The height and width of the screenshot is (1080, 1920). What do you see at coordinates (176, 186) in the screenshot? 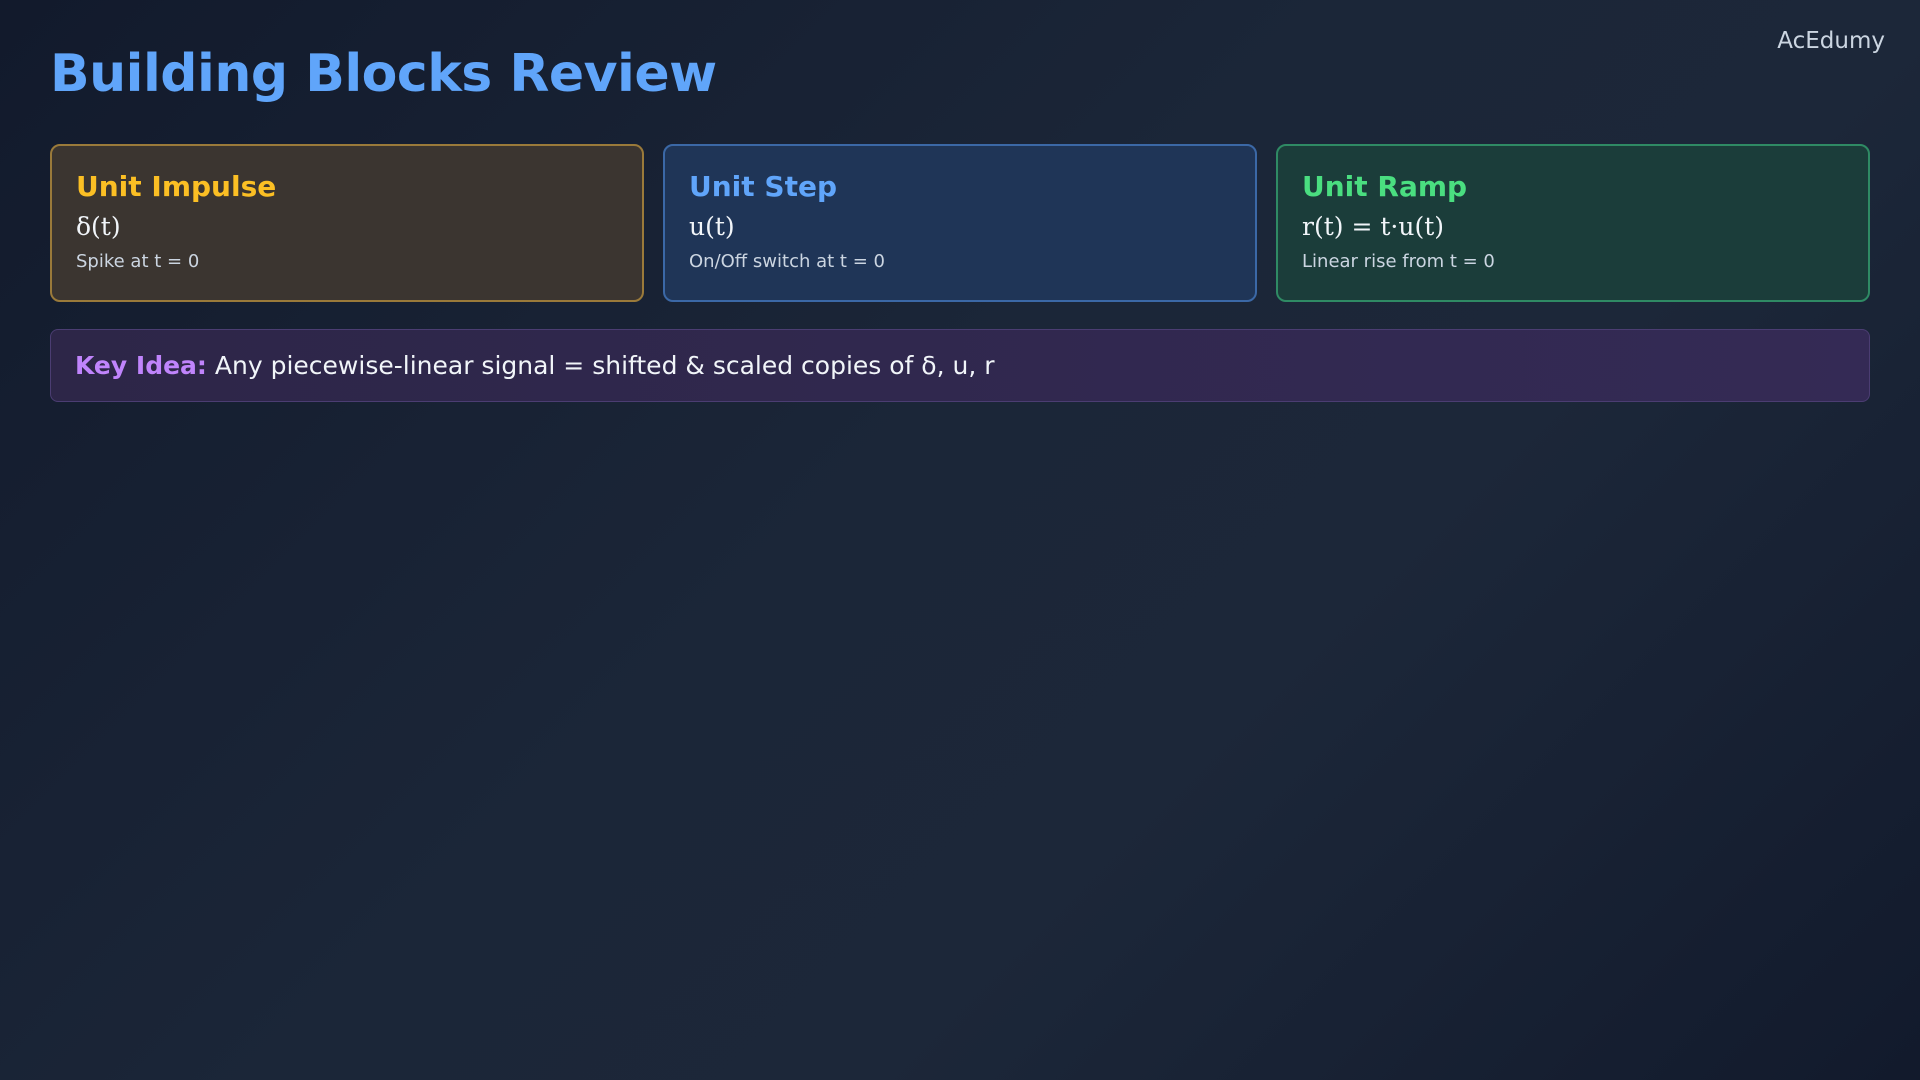
I see `card-title: Unit Impulse` at bounding box center [176, 186].